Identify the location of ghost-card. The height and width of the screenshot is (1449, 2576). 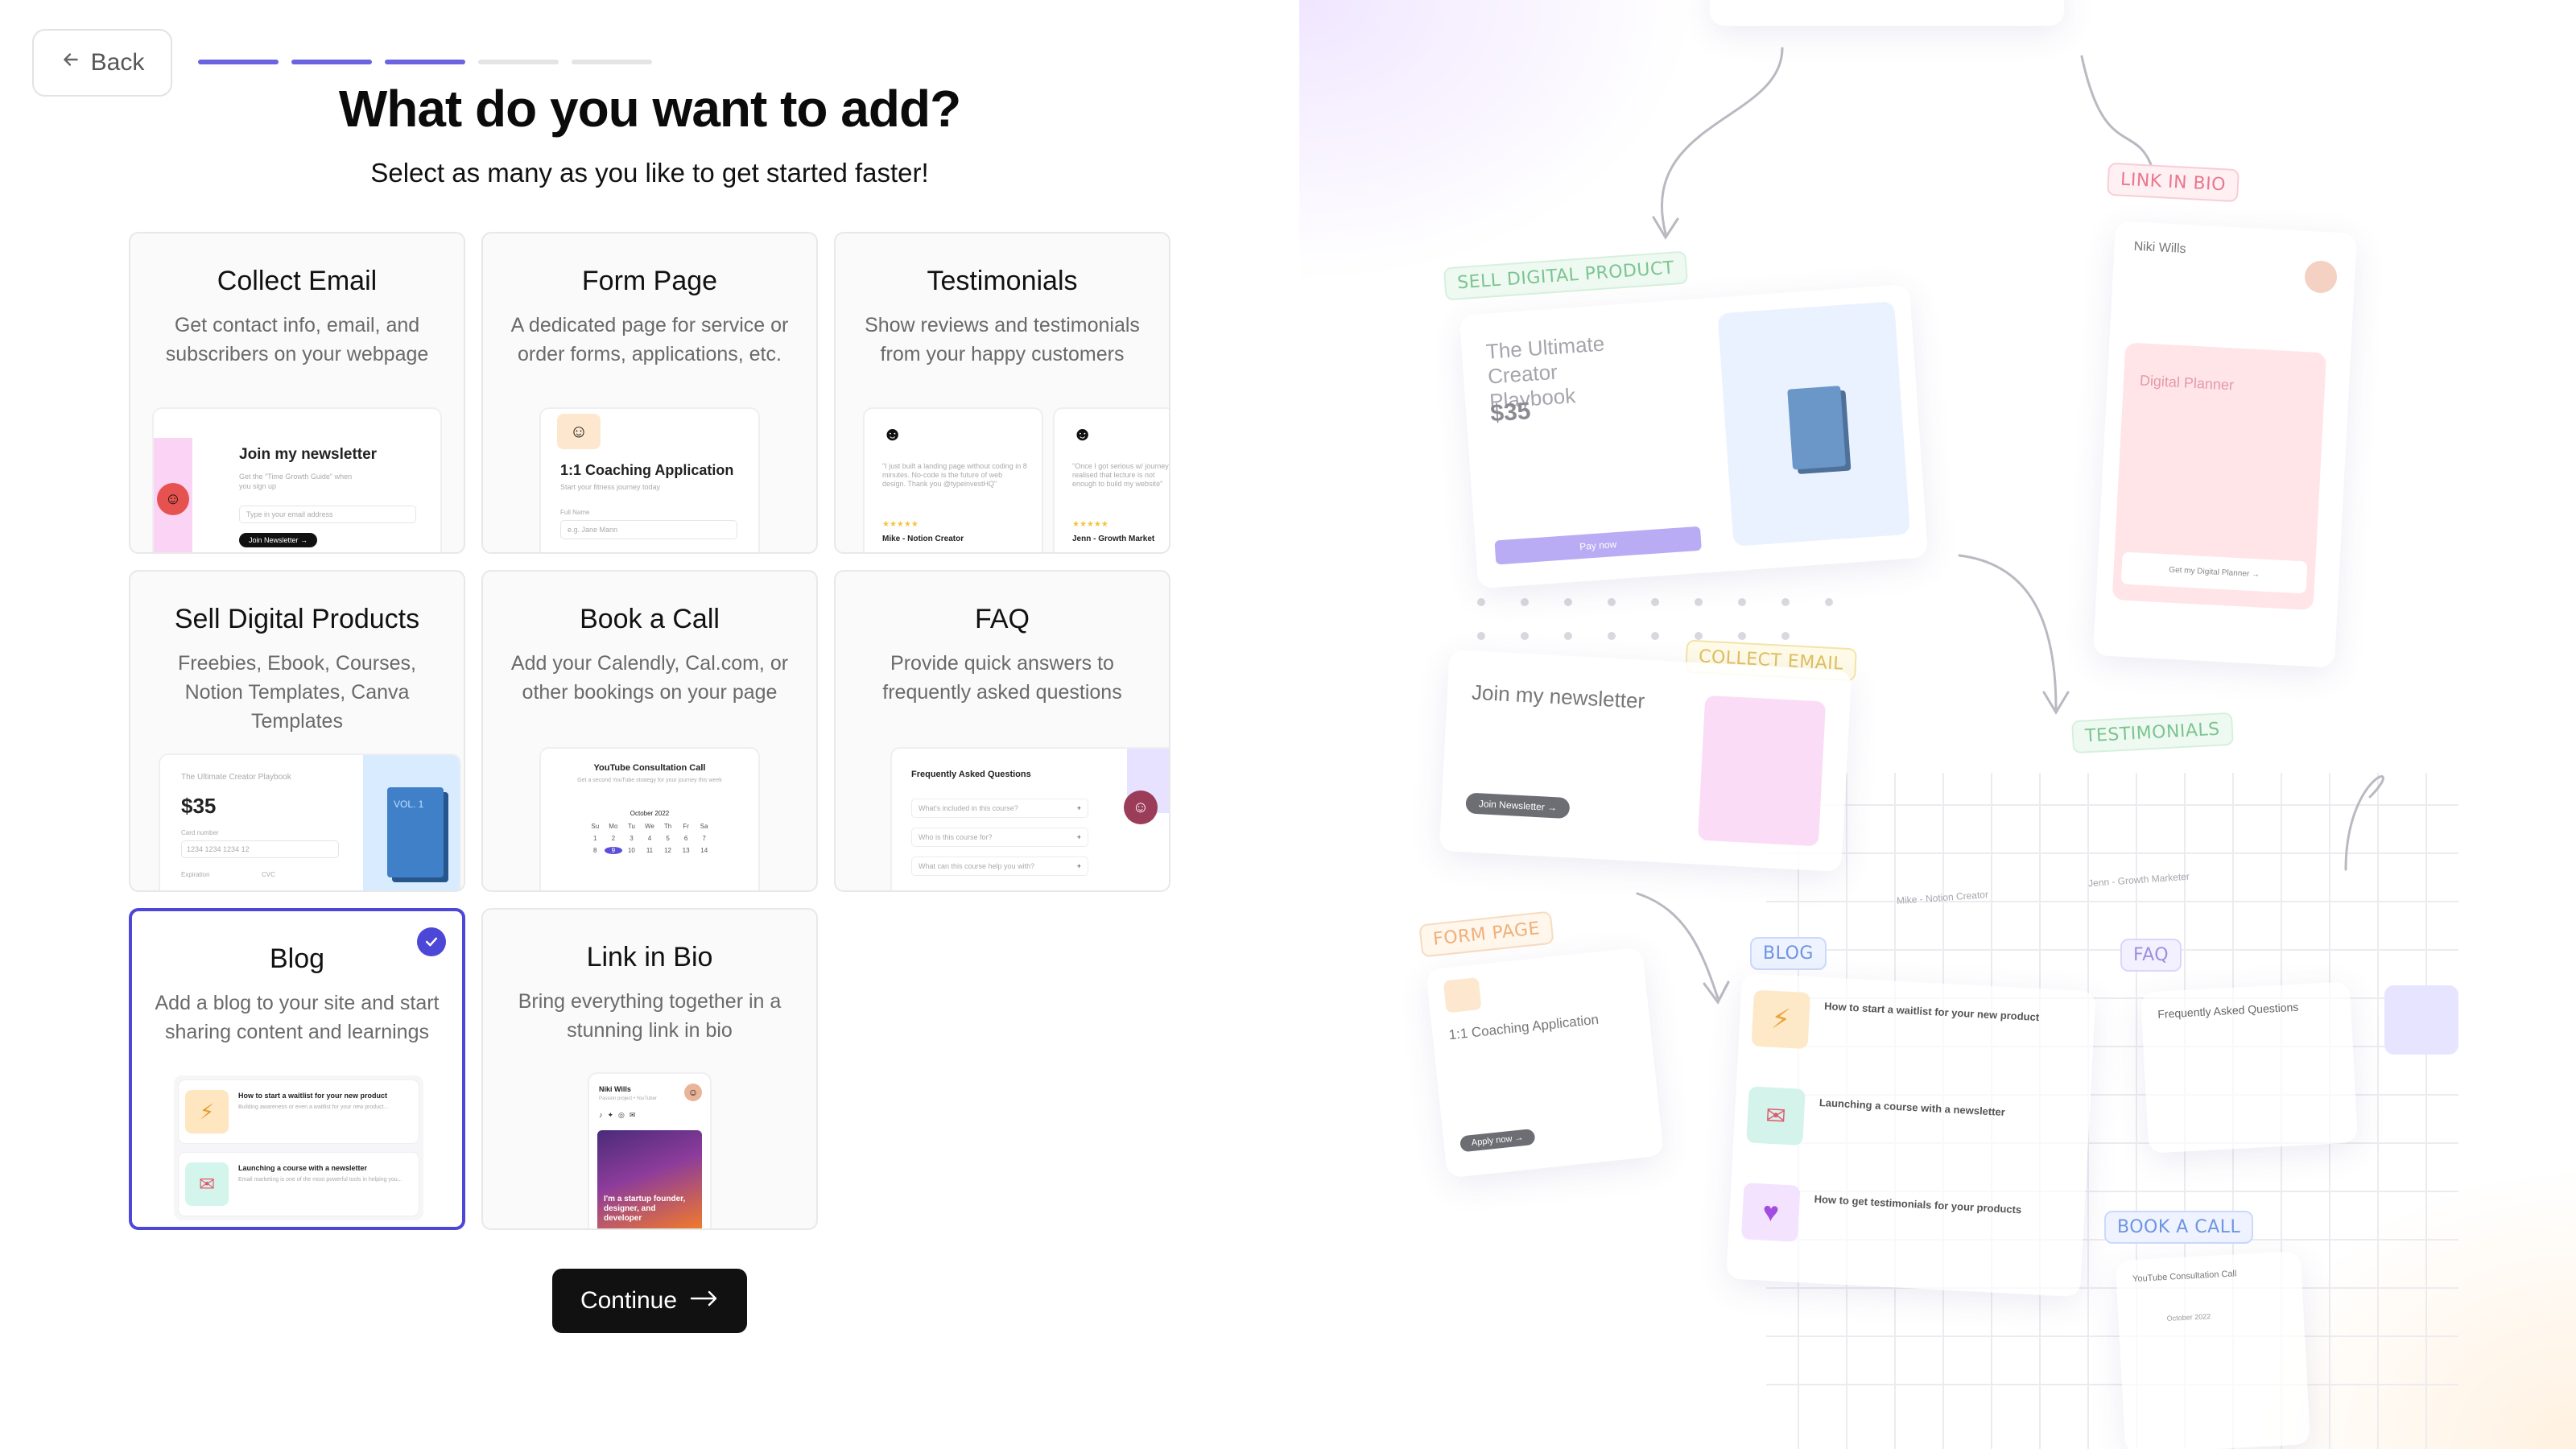
(1887, 13).